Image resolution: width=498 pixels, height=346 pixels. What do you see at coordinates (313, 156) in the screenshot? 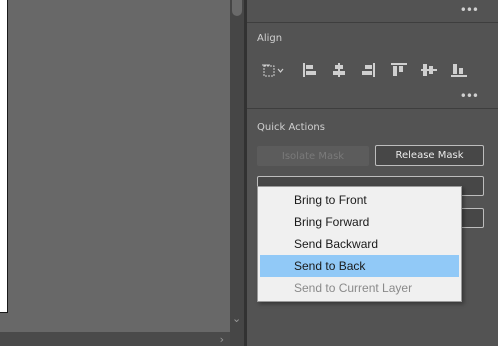
I see `isolate-mask-button: Isolate Mask` at bounding box center [313, 156].